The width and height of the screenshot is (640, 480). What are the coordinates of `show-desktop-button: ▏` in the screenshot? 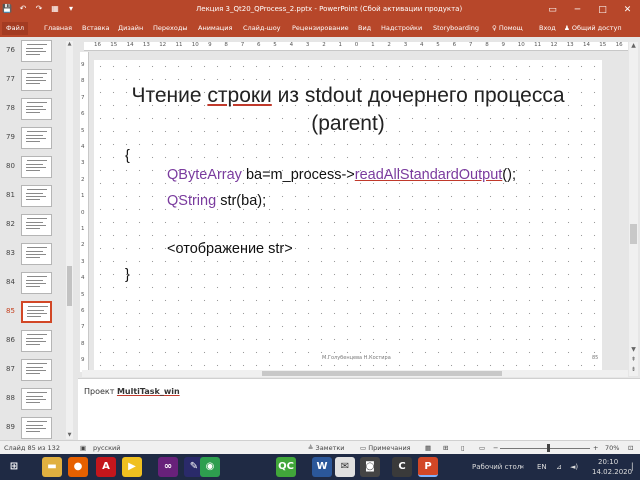 It's located at (634, 467).